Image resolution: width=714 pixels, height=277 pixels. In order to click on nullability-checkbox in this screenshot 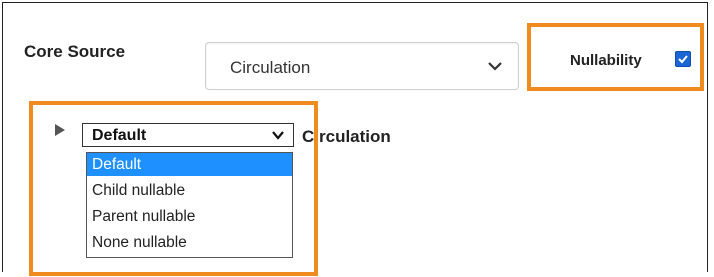, I will do `click(683, 59)`.